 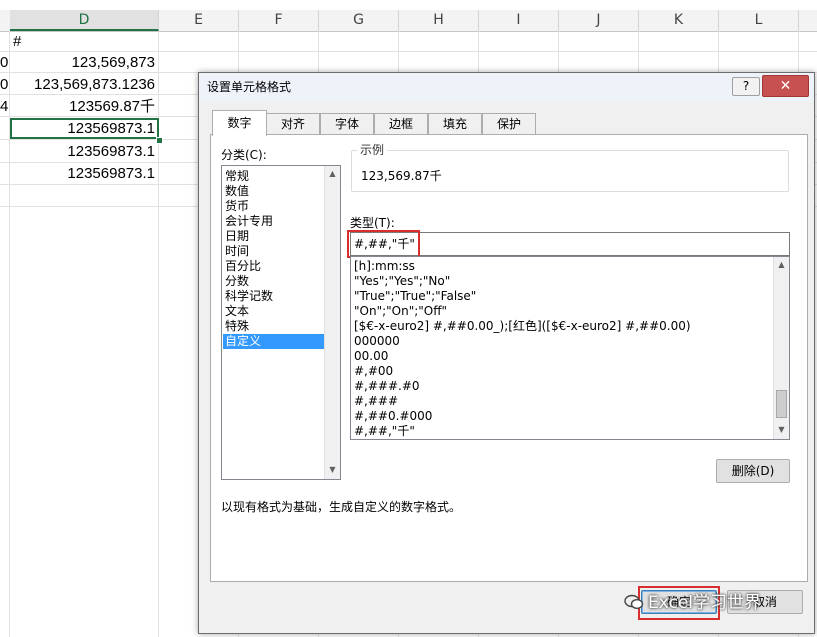 I want to click on close-icon: ✕, so click(x=785, y=86).